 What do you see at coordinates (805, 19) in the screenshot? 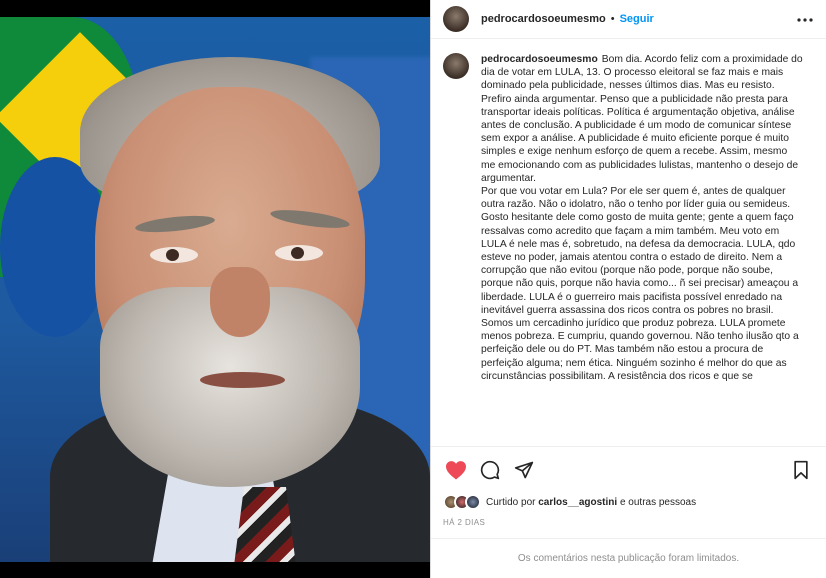
I see `more-horizontal-icon` at bounding box center [805, 19].